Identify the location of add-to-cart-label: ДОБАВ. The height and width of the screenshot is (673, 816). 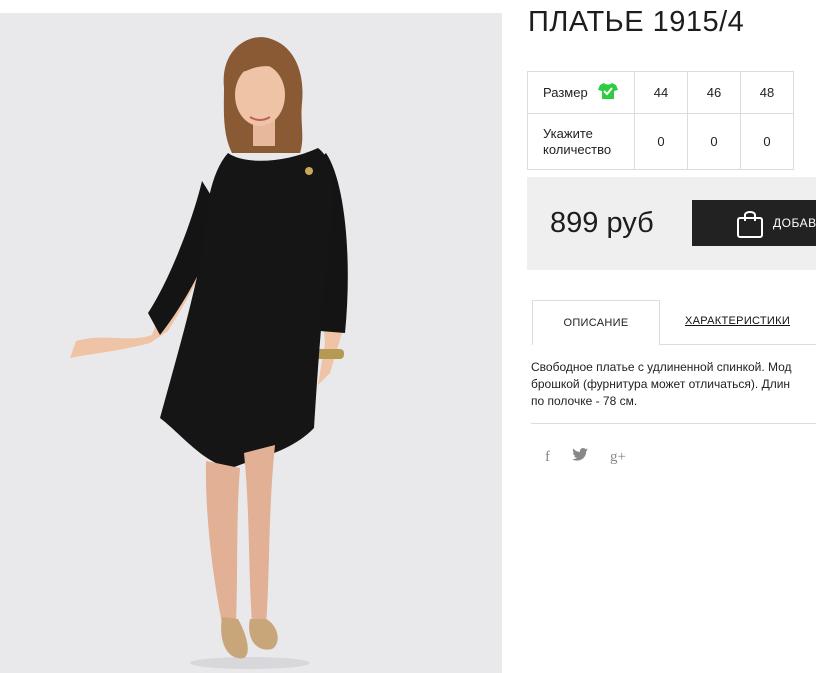
(794, 223).